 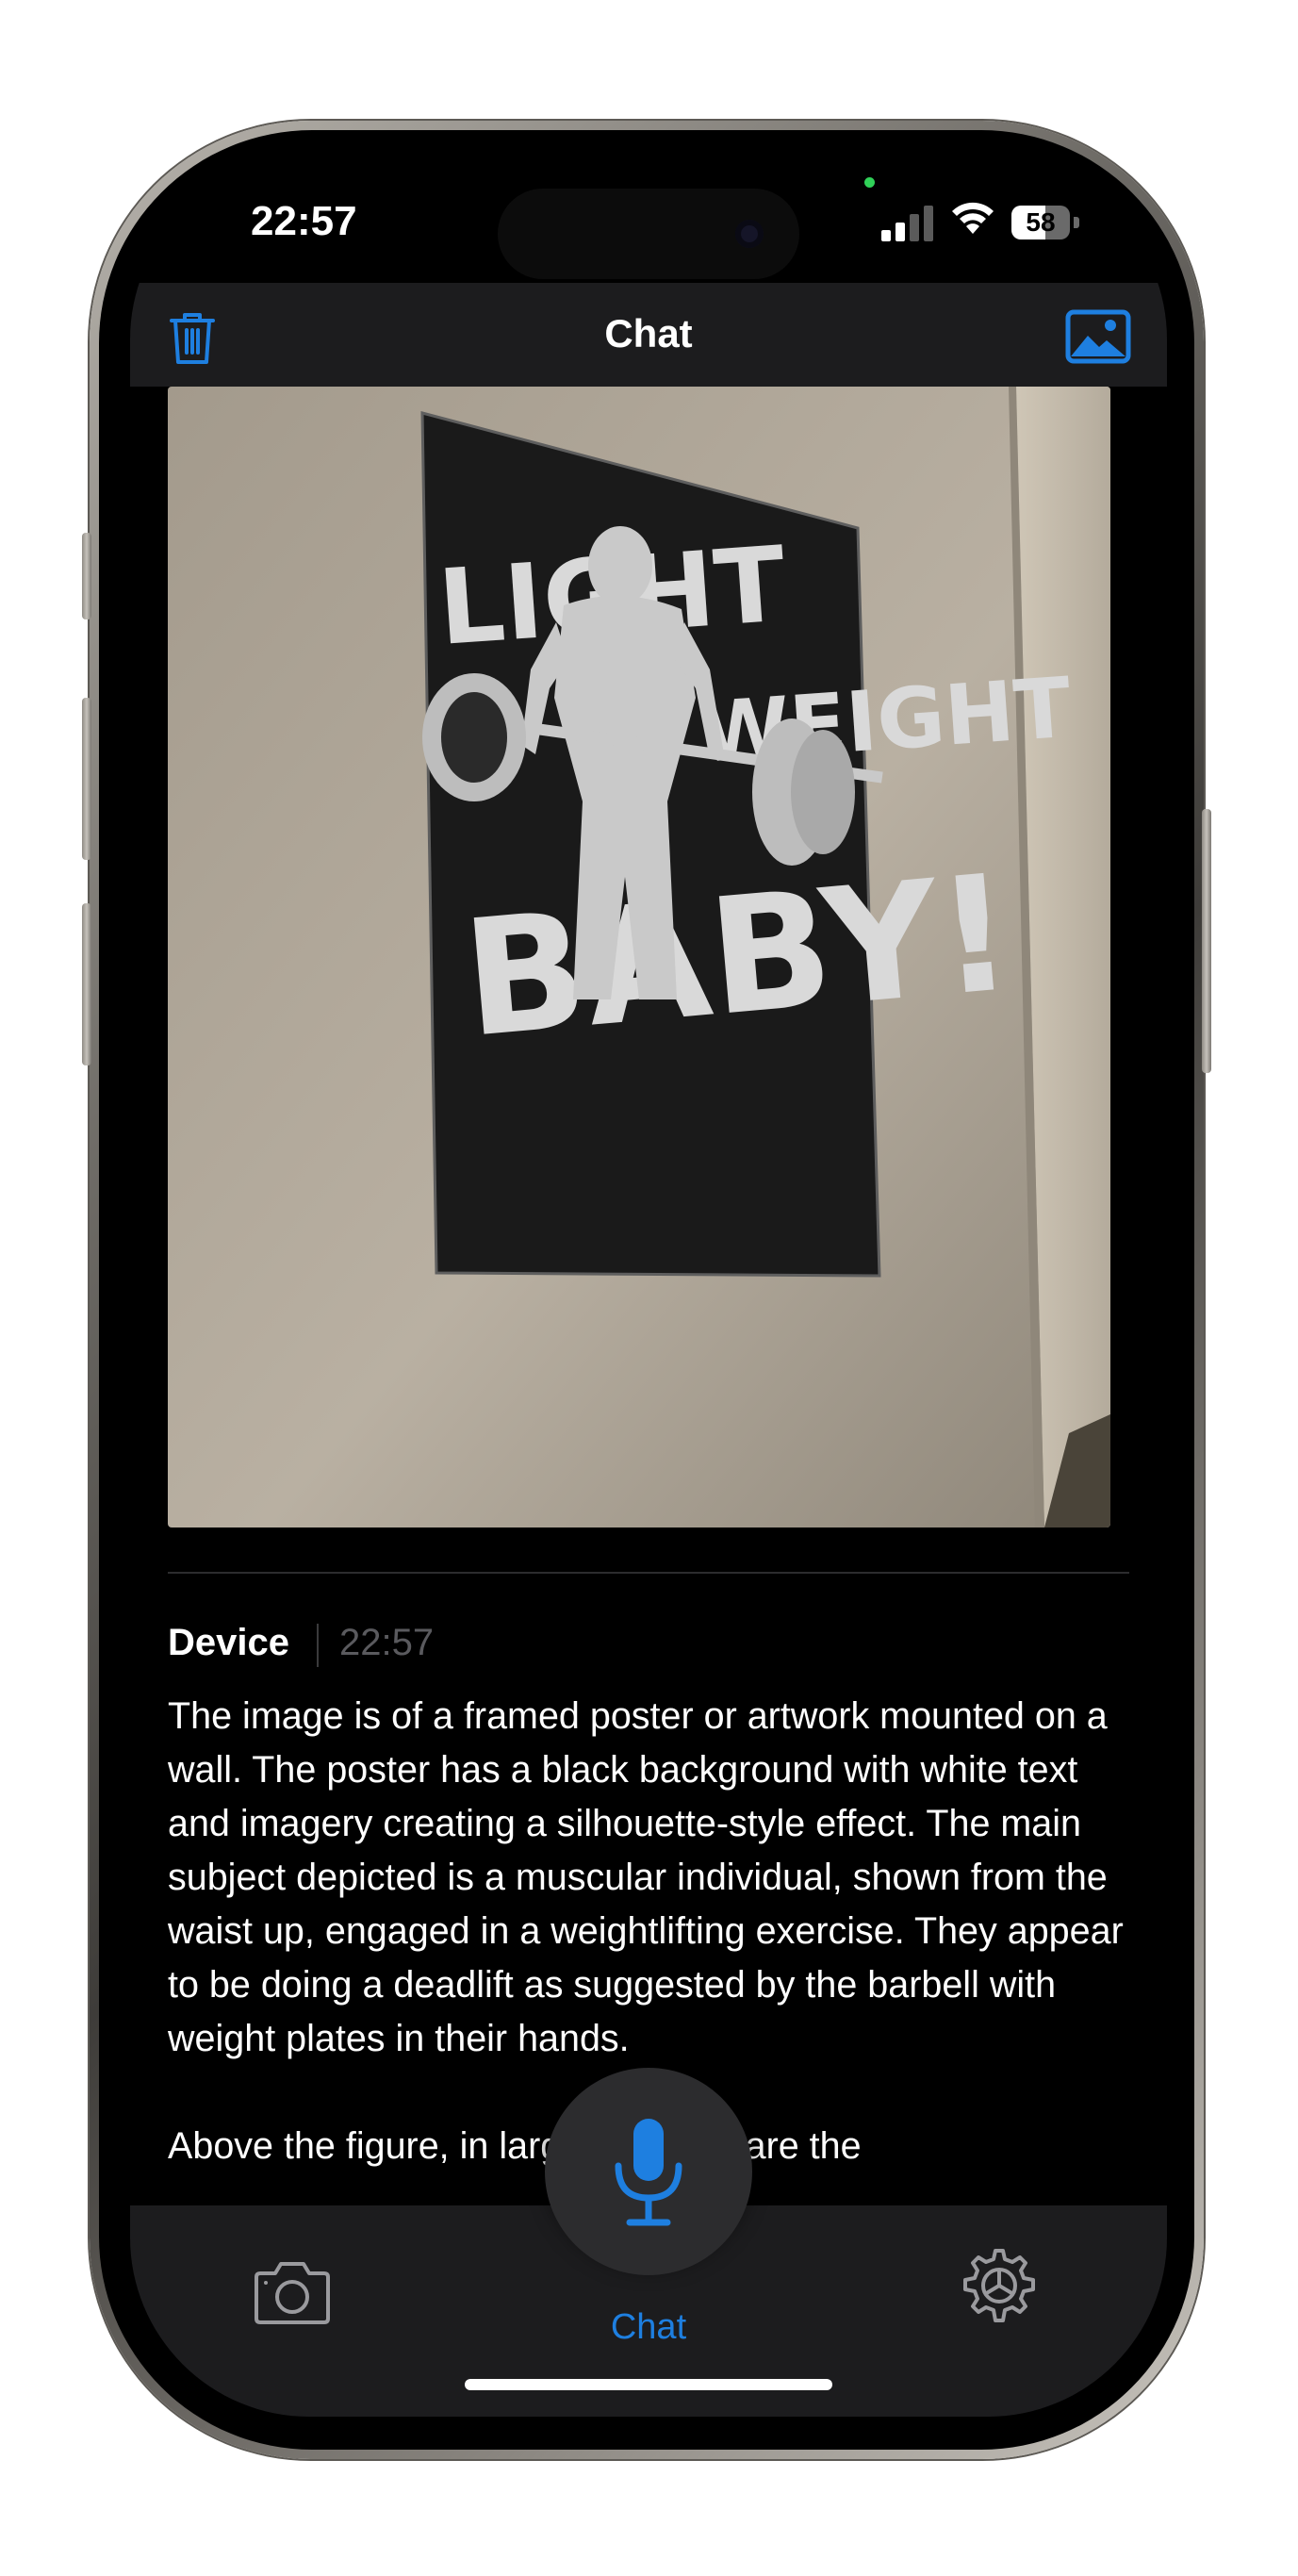 I want to click on power-button, so click(x=1207, y=941).